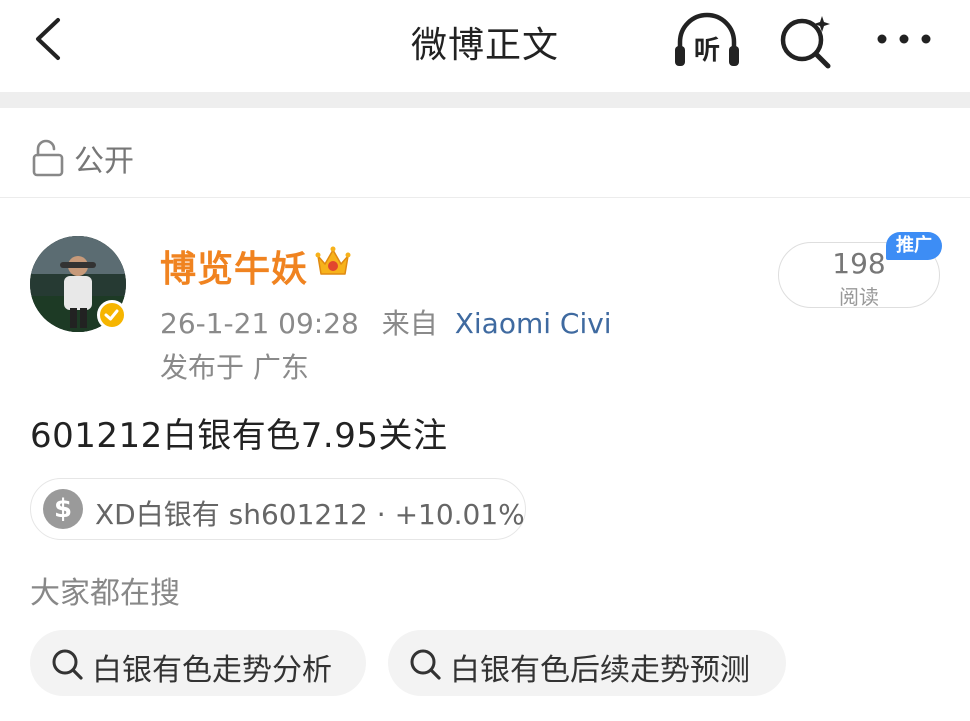 Image resolution: width=970 pixels, height=721 pixels. I want to click on promote-badge: 推广, so click(914, 246).